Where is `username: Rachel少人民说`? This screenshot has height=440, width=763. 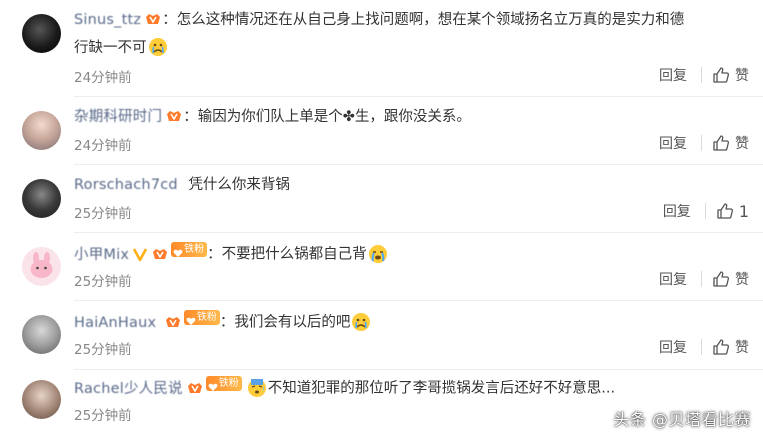 username: Rachel少人民说 is located at coordinates (128, 389).